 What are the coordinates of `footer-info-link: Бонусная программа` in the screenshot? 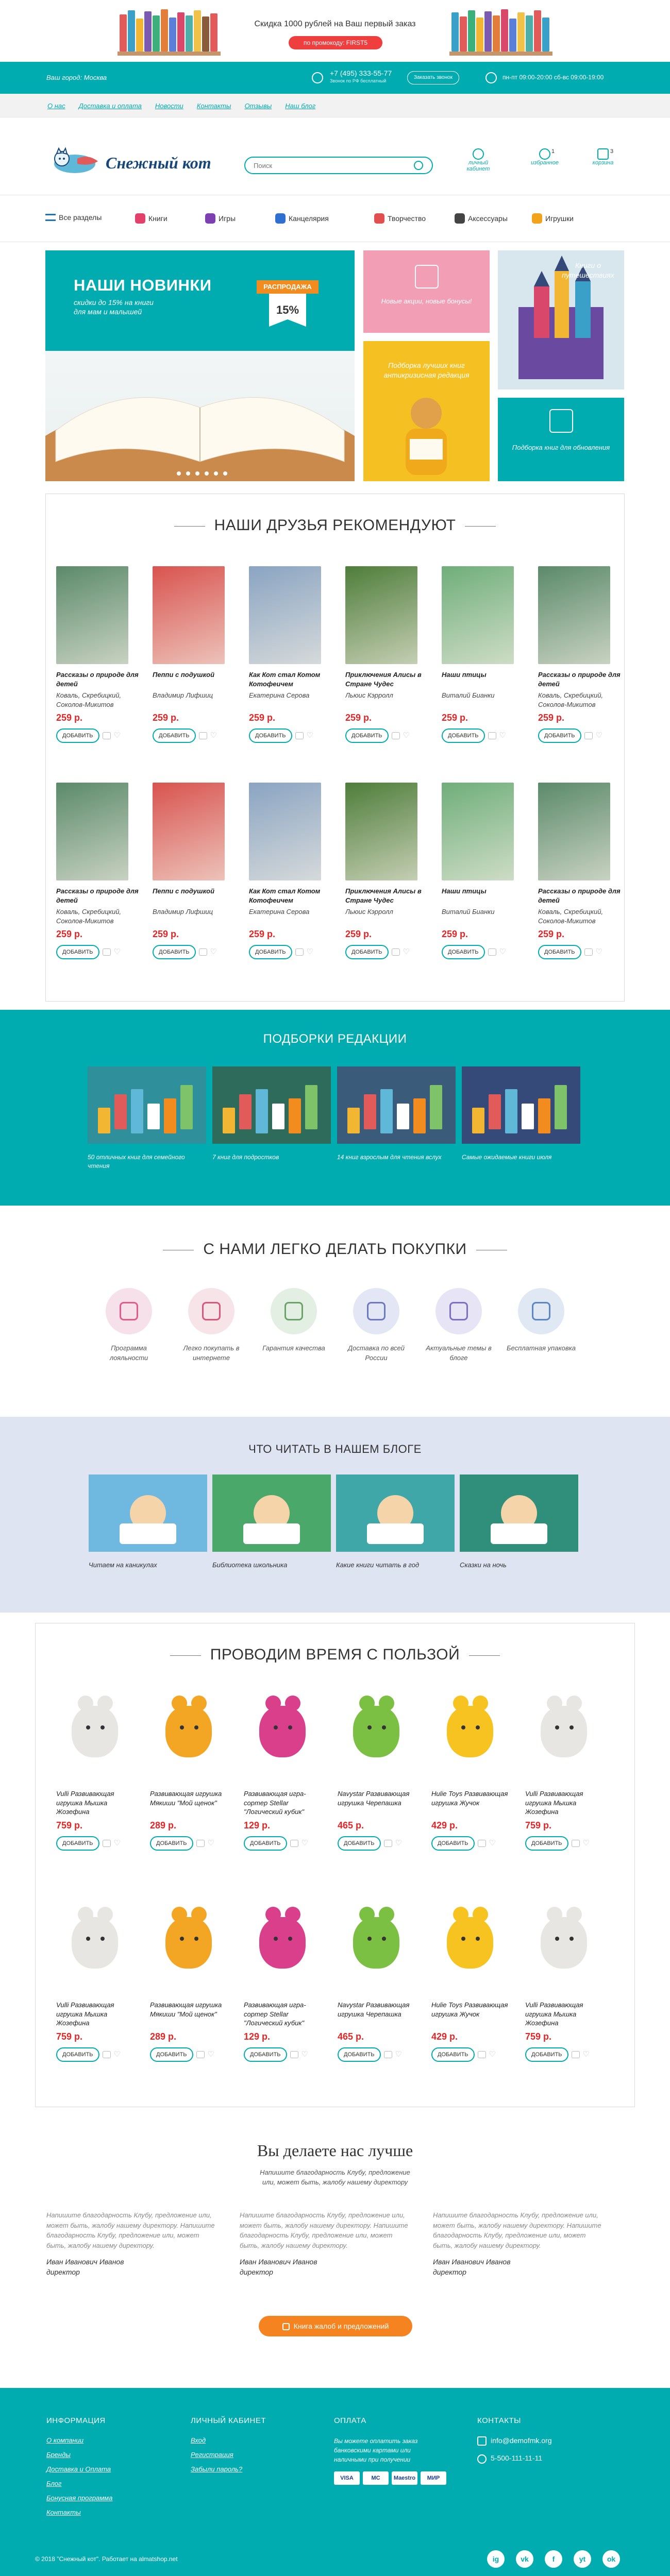 It's located at (79, 2498).